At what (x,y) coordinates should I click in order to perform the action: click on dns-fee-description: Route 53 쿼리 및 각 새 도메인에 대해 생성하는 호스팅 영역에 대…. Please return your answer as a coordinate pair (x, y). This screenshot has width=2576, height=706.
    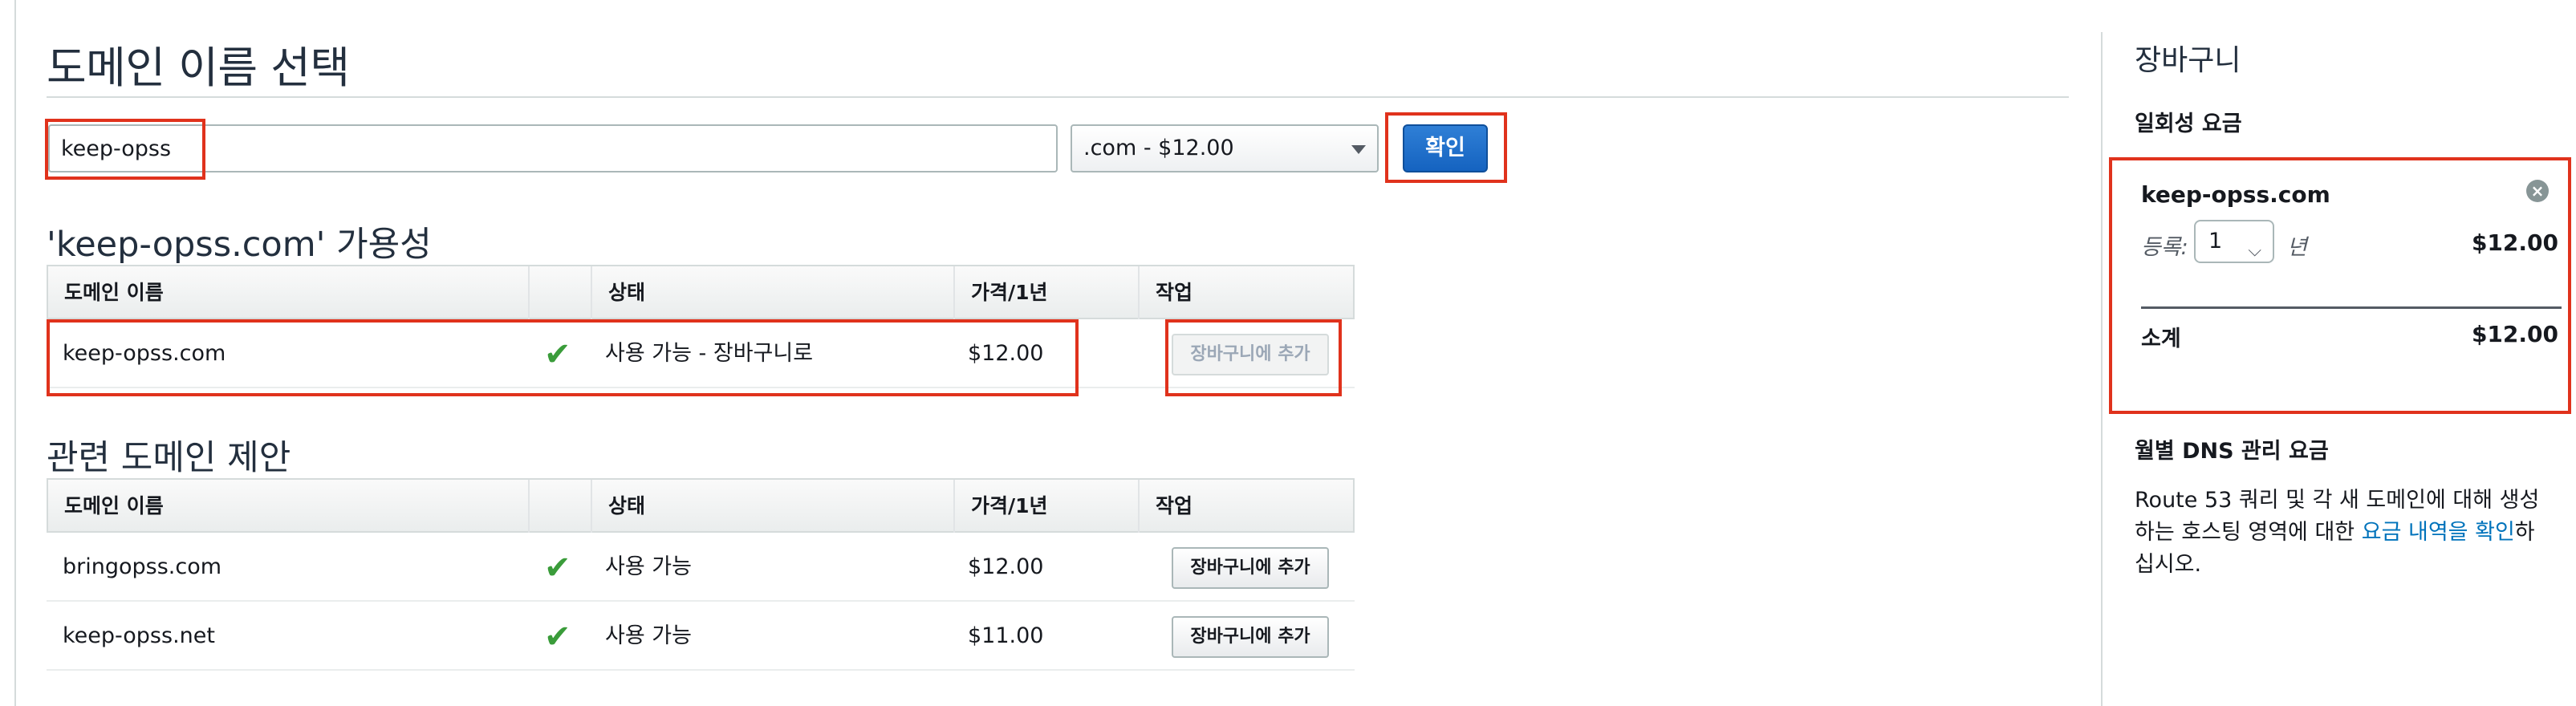
    Looking at the image, I should click on (2343, 533).